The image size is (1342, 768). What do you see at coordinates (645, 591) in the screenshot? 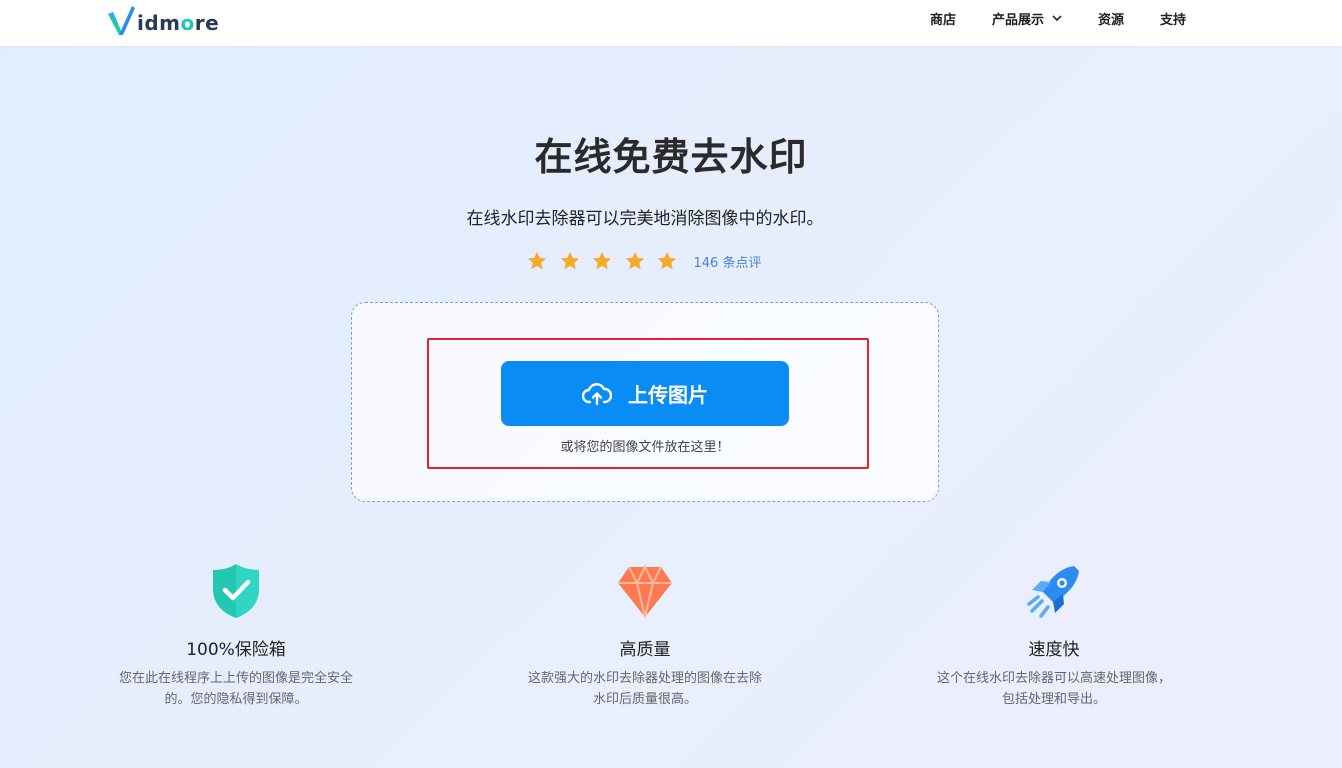
I see `diamond-icon` at bounding box center [645, 591].